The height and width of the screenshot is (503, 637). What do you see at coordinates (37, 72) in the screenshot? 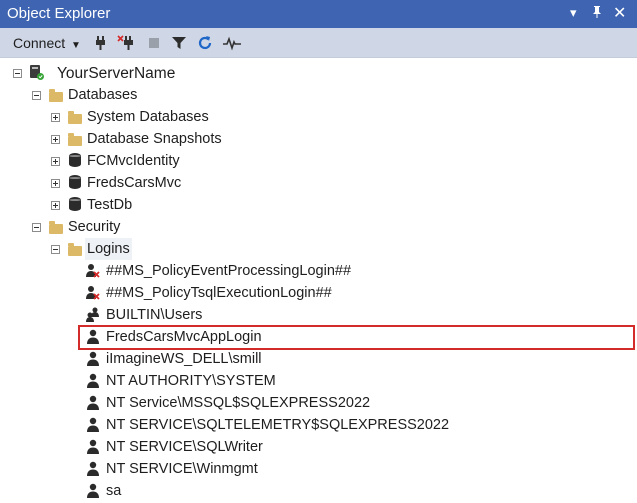
I see `server-icon` at bounding box center [37, 72].